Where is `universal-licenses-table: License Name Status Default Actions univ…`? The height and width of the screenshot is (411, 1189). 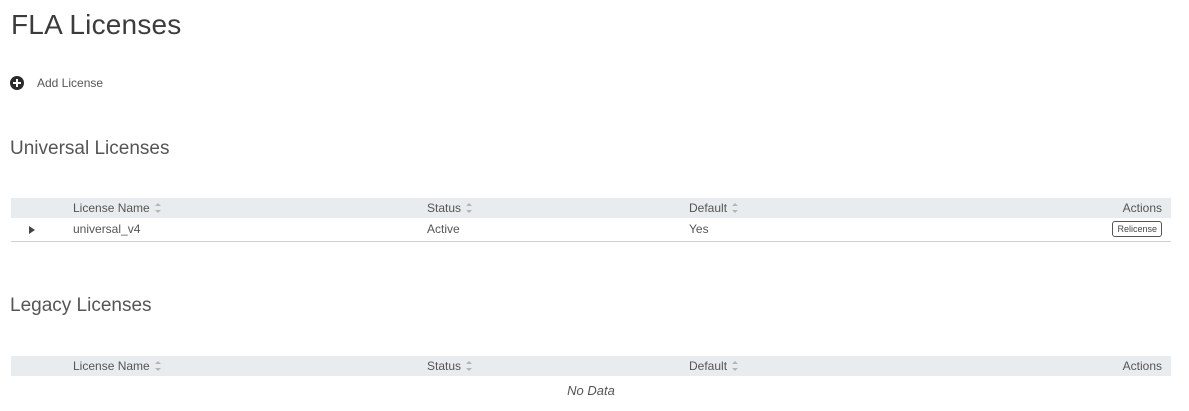 universal-licenses-table: License Name Status Default Actions univ… is located at coordinates (591, 220).